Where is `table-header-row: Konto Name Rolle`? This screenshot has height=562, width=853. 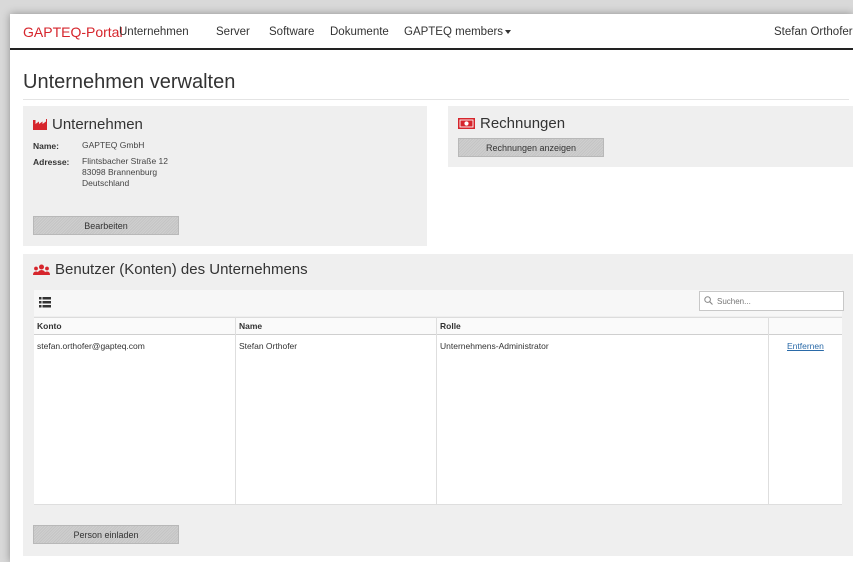 table-header-row: Konto Name Rolle is located at coordinates (438, 326).